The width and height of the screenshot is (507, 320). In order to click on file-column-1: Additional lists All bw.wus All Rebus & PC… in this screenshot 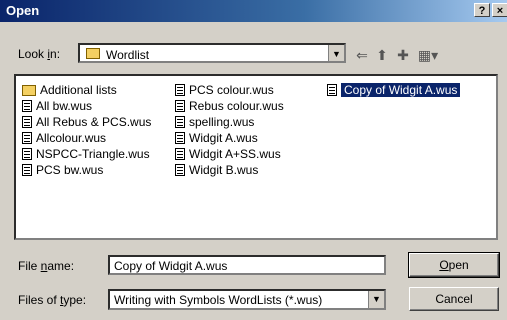, I will do `click(86, 130)`.